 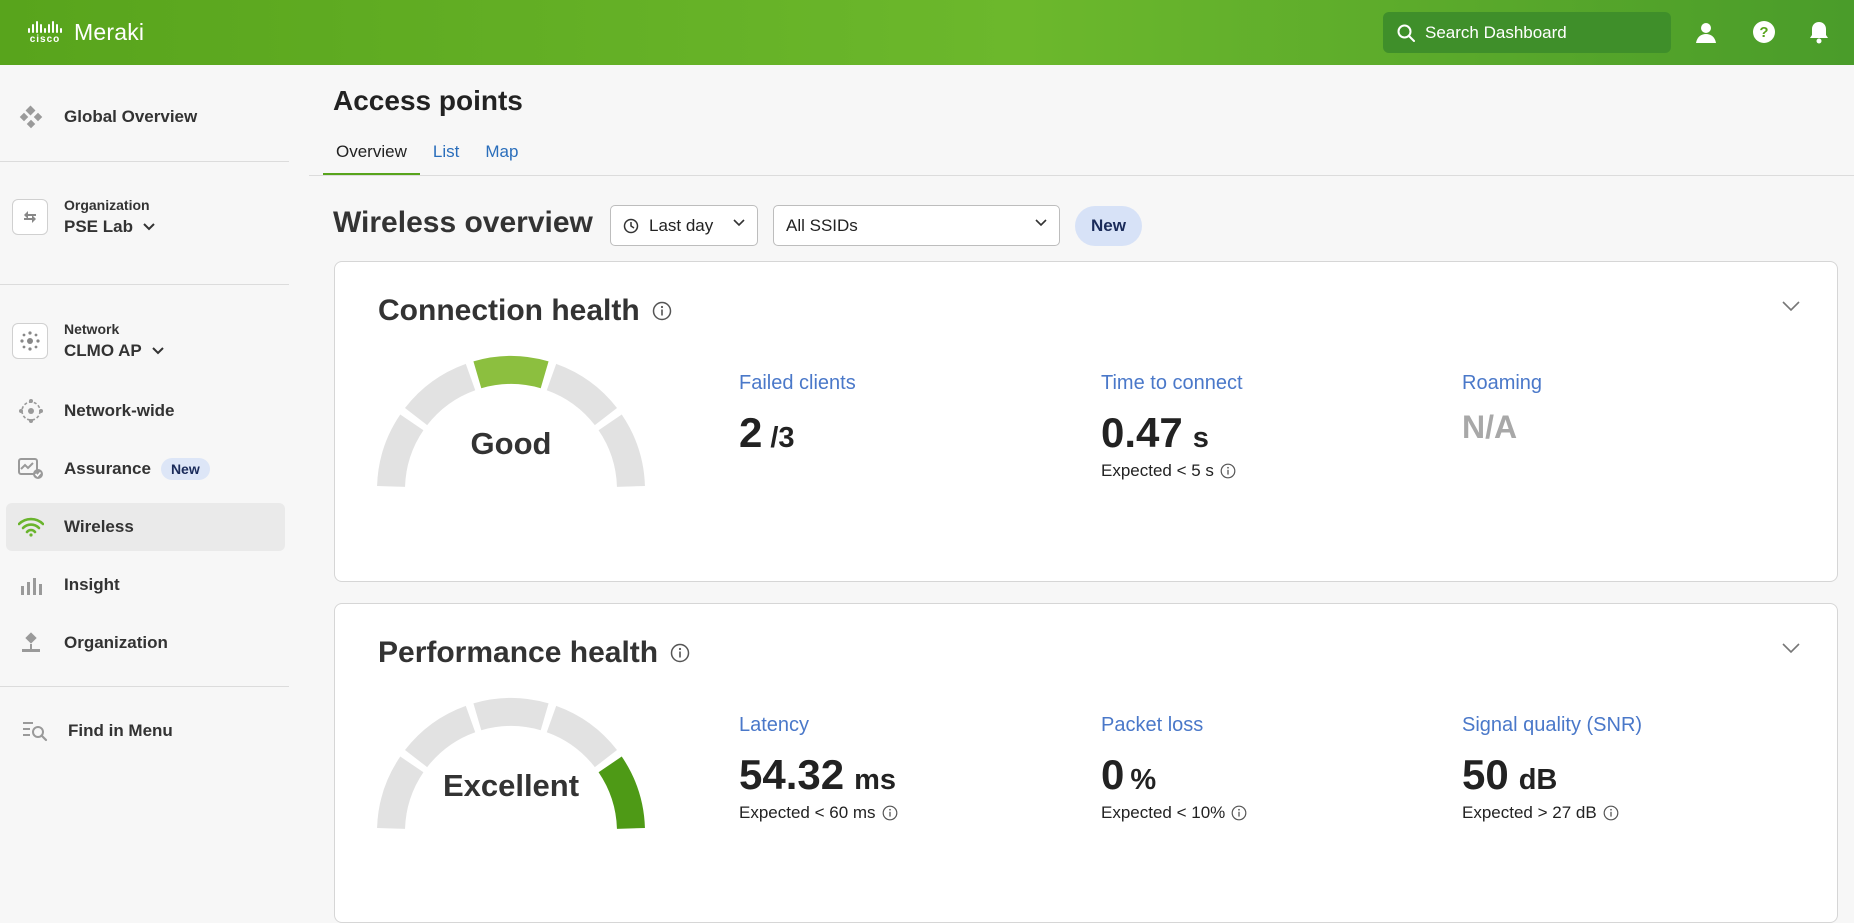 What do you see at coordinates (145, 585) in the screenshot?
I see `sidebar-item-insight: Insight` at bounding box center [145, 585].